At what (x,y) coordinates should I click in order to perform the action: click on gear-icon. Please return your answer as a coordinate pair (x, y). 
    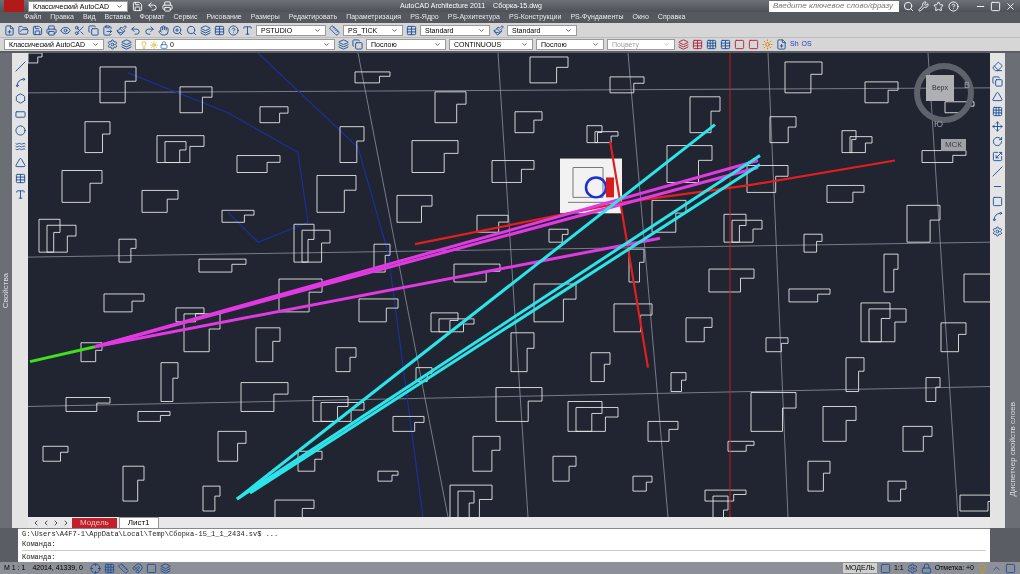
    Looking at the image, I should click on (112, 44).